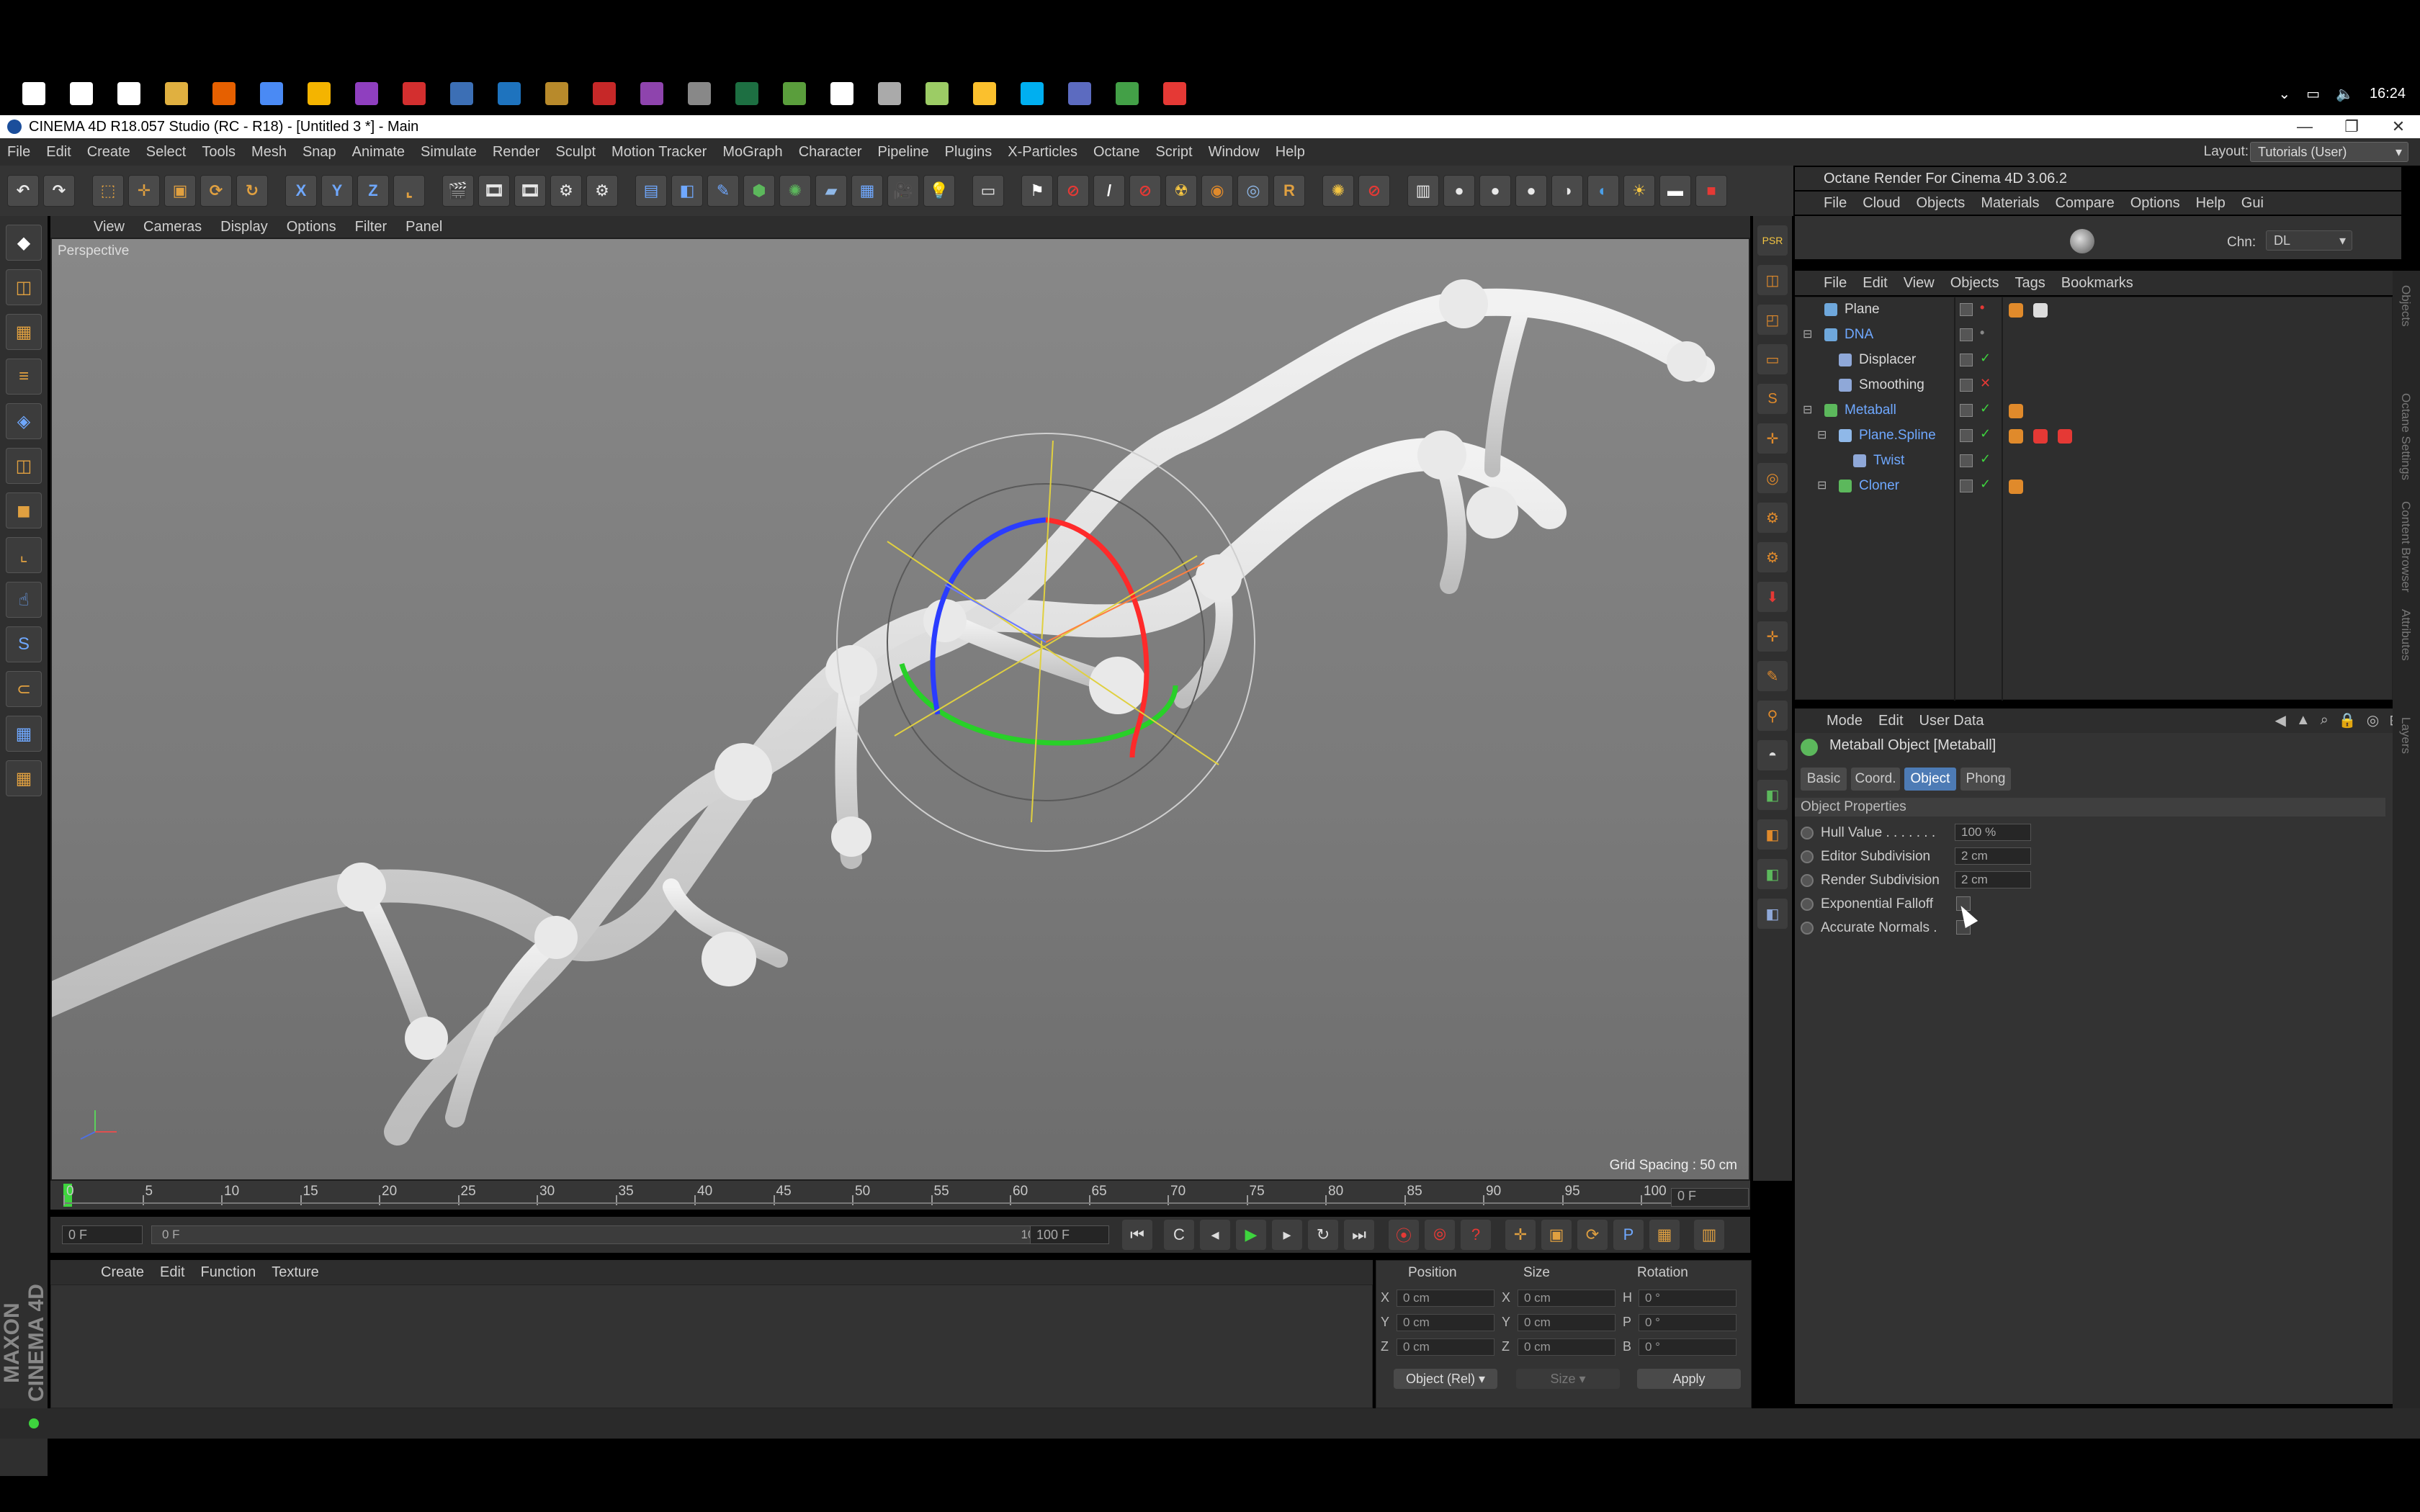 This screenshot has width=2420, height=1512. I want to click on object-row-displacer: Displacer ✓, so click(2094, 360).